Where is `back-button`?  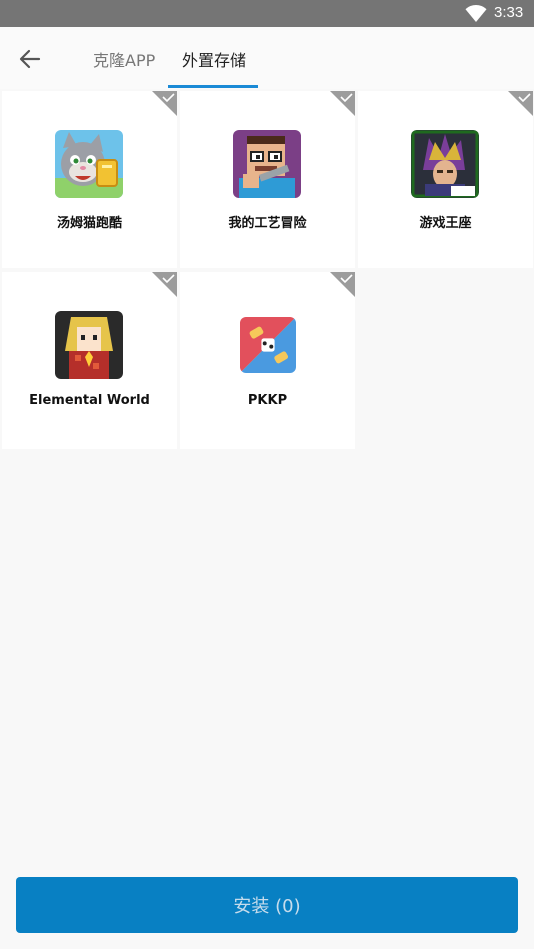 back-button is located at coordinates (30, 59).